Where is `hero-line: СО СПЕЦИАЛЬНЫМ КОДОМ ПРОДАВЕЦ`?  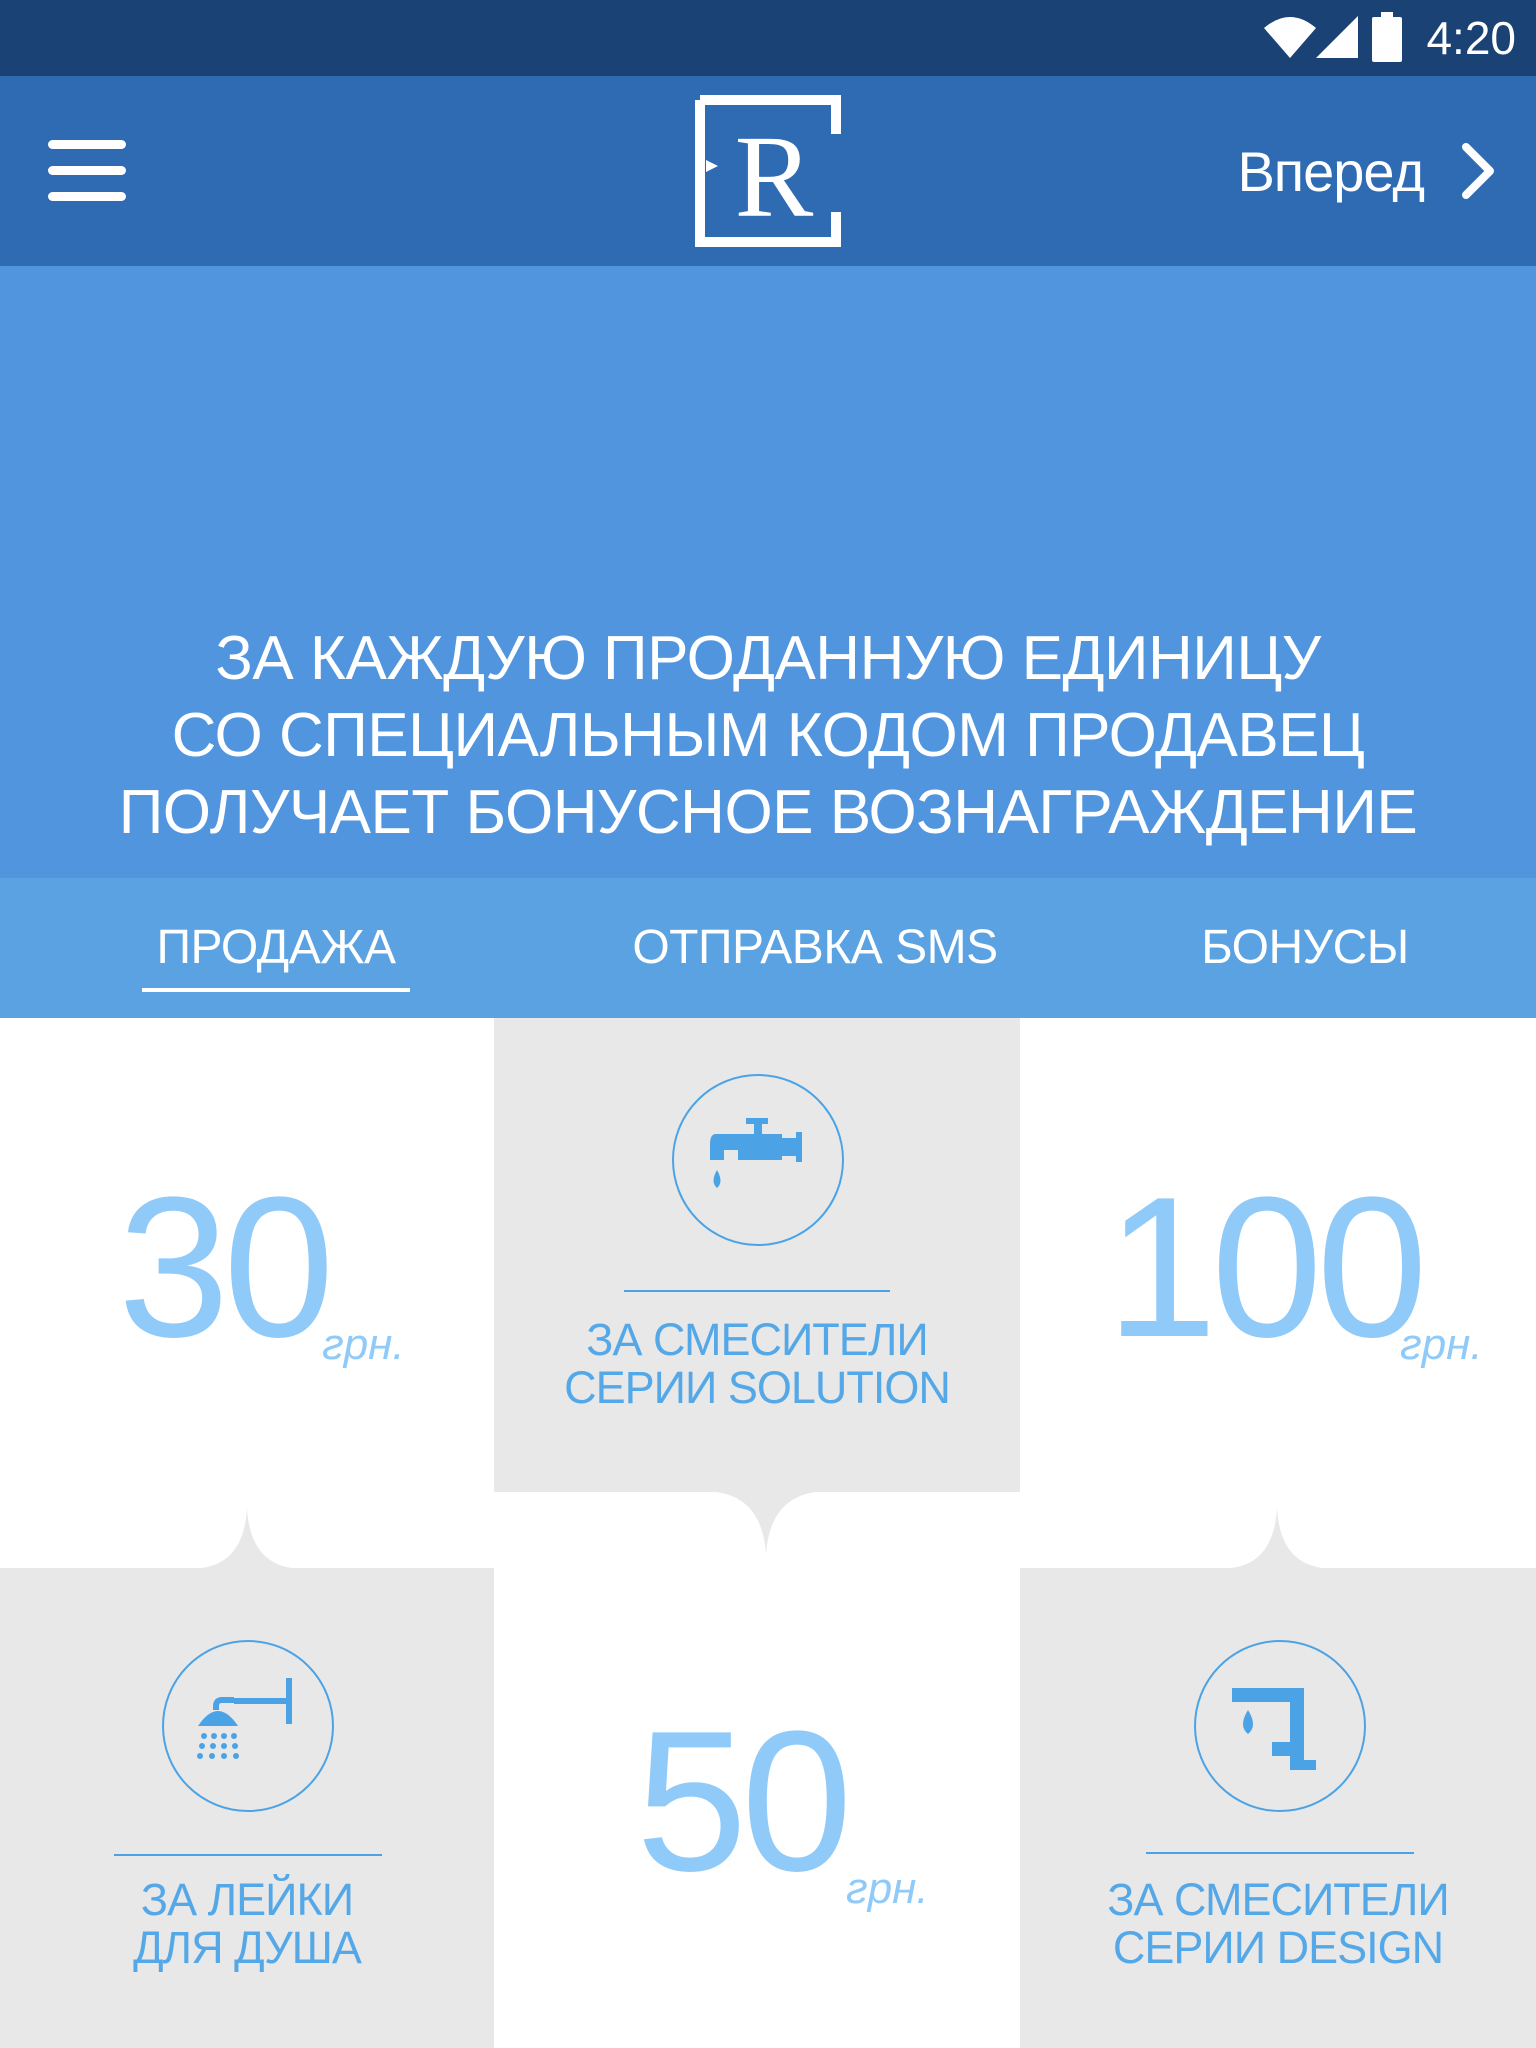 hero-line: СО СПЕЦИАЛЬНЫМ КОДОМ ПРОДАВЕЦ is located at coordinates (768, 735).